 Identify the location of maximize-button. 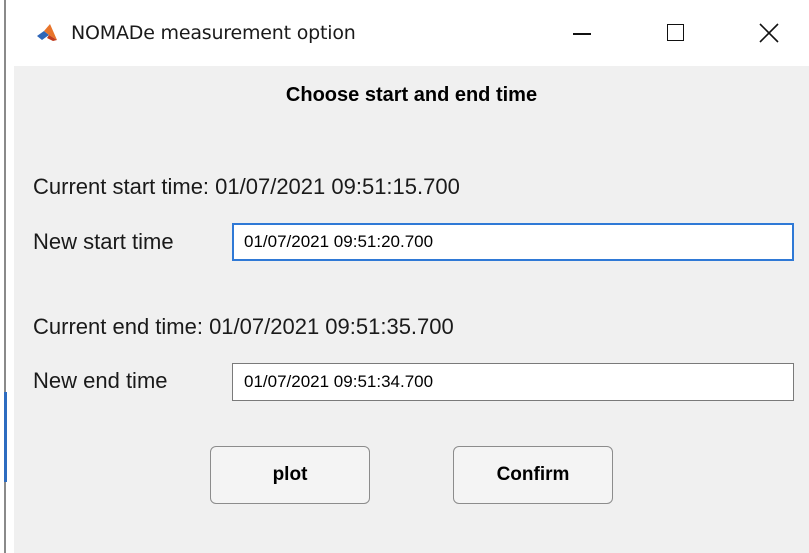
(675, 33).